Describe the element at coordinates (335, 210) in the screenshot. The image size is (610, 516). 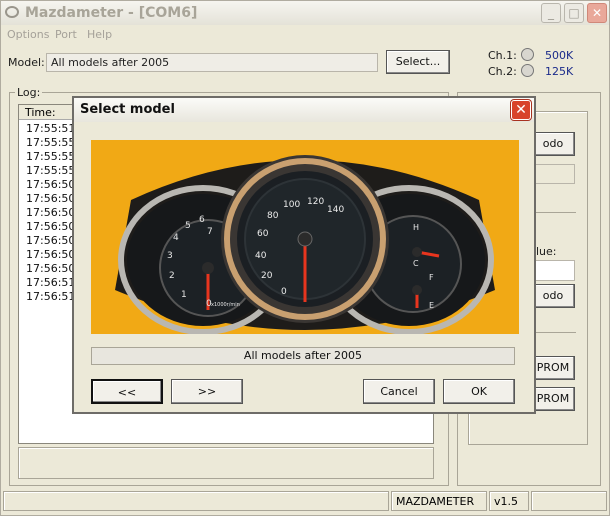
I see `tick: 140` at that location.